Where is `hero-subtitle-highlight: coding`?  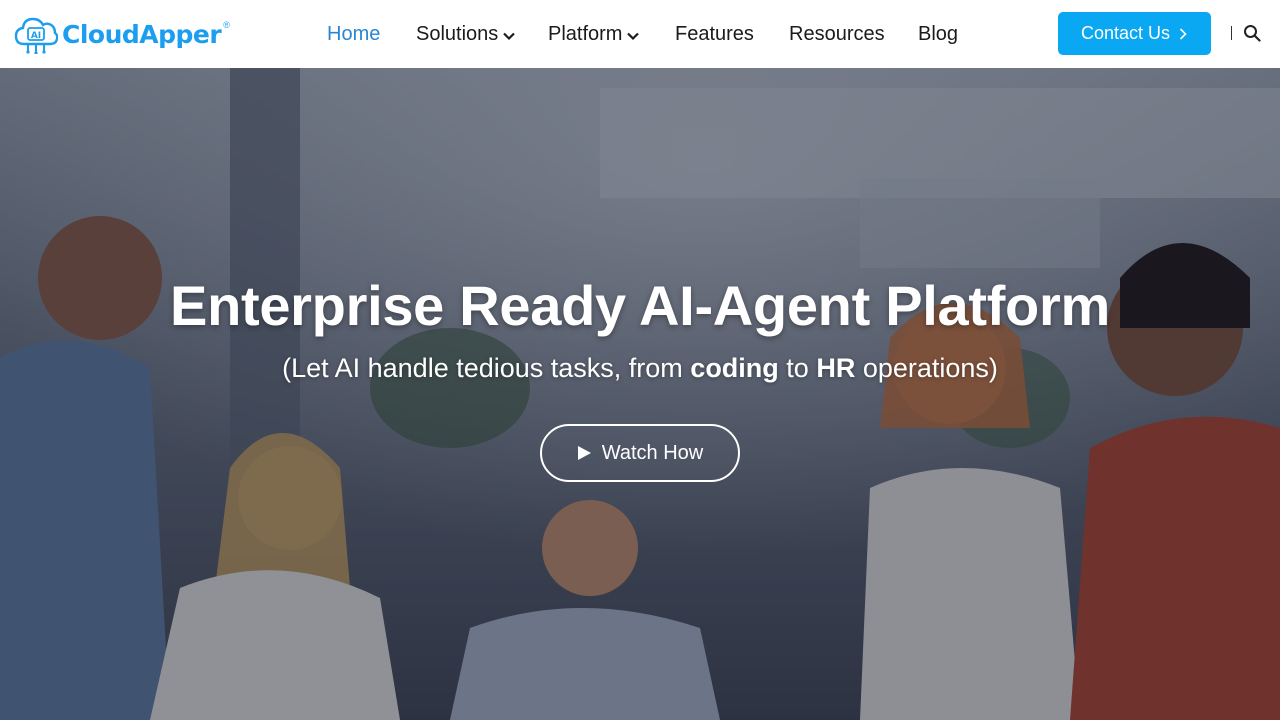
hero-subtitle-highlight: coding is located at coordinates (734, 368).